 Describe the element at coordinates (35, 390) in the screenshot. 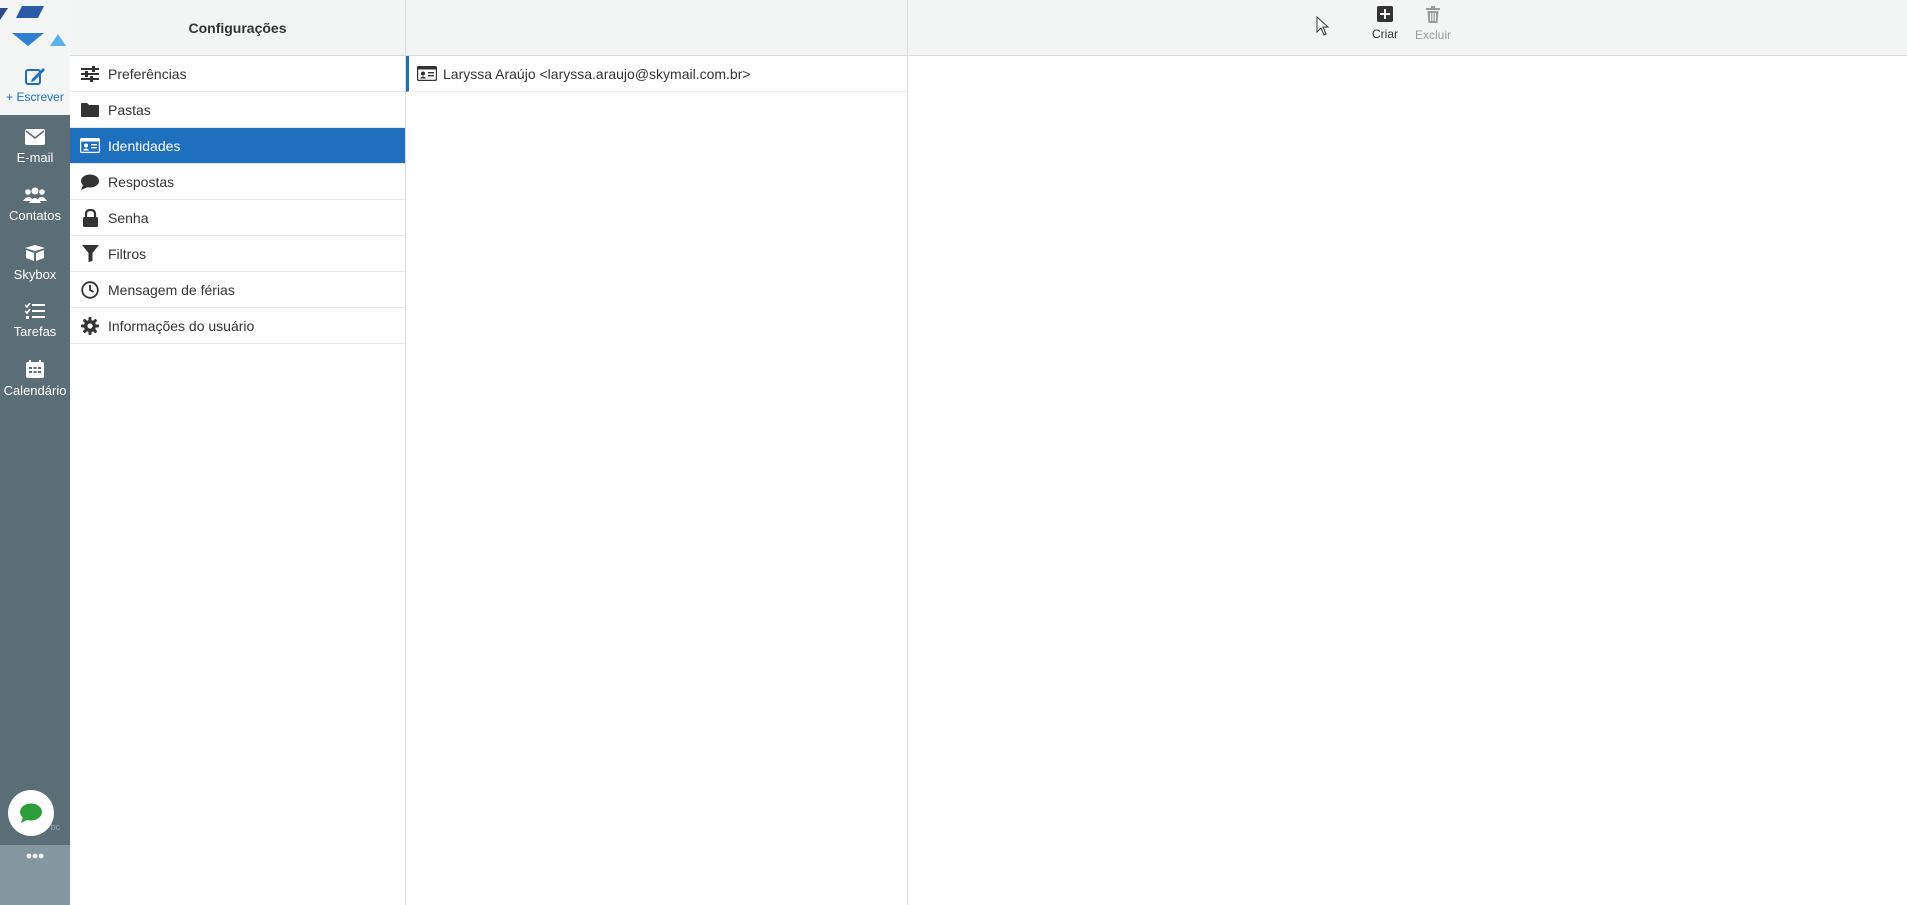

I see `rail-item-label: Calendário` at that location.